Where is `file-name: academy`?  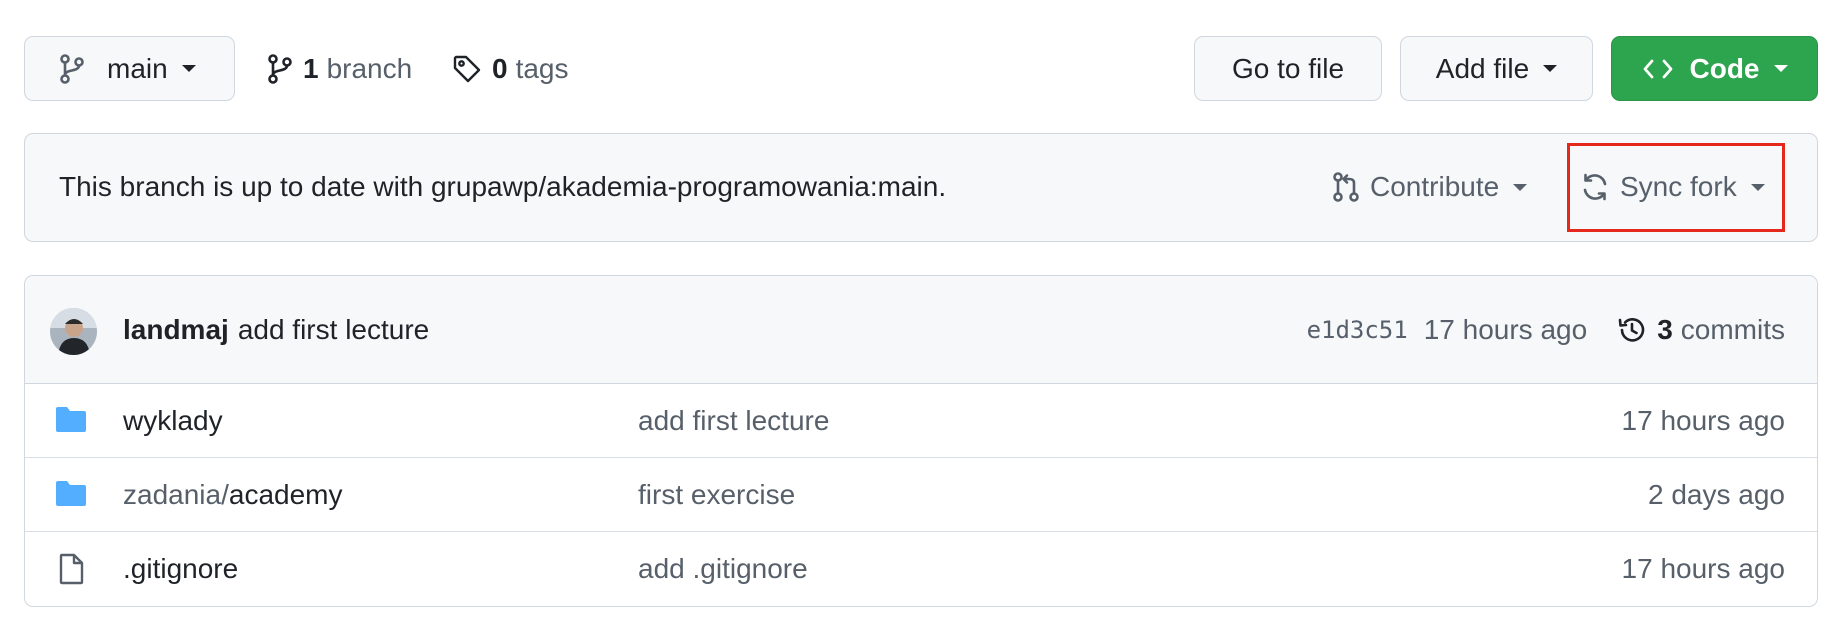
file-name: academy is located at coordinates (285, 494).